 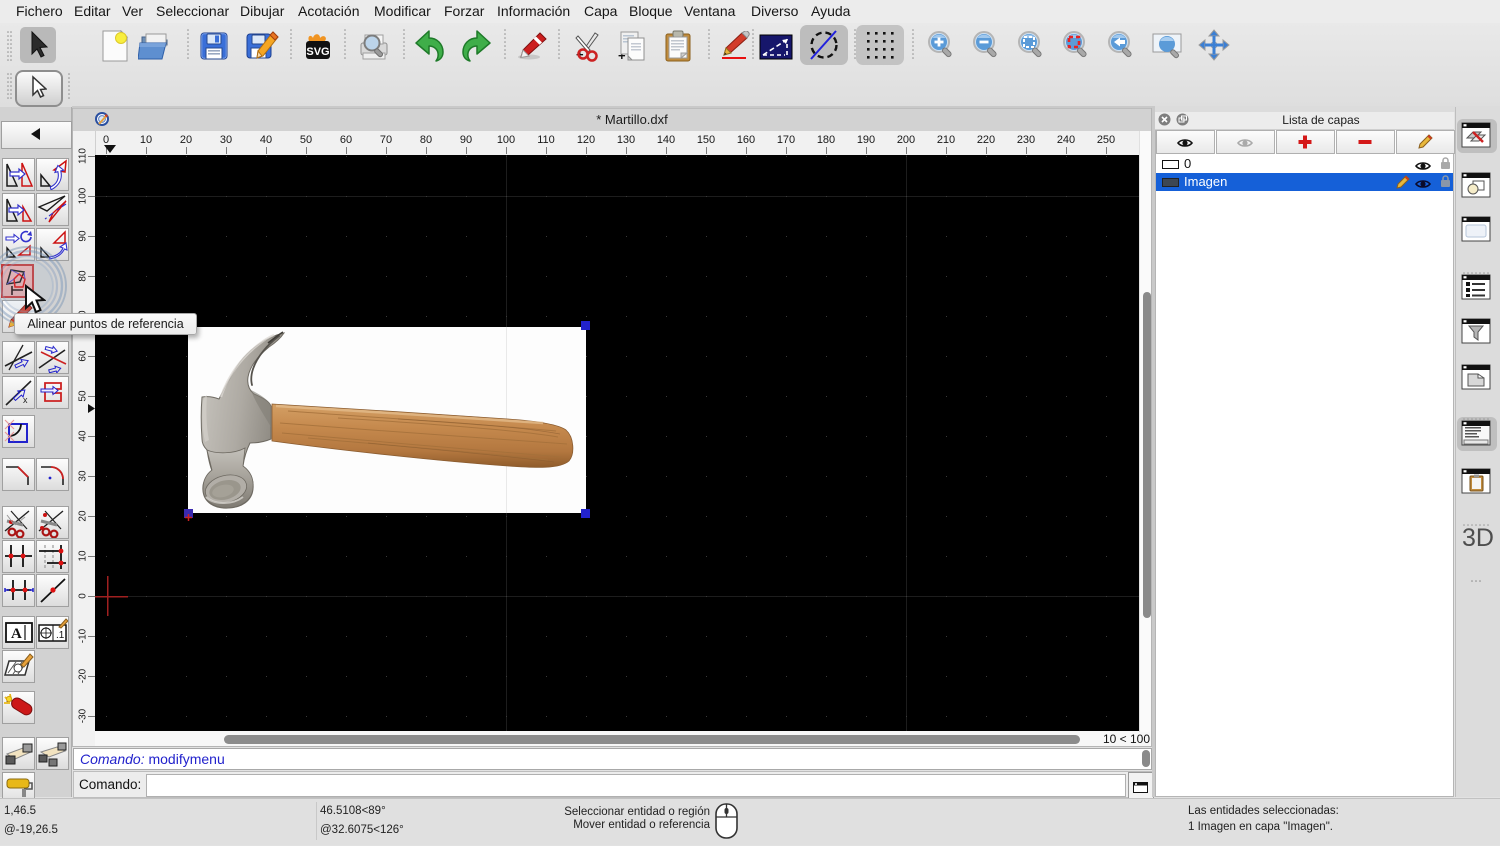 I want to click on svg-text: A, so click(x=16, y=634).